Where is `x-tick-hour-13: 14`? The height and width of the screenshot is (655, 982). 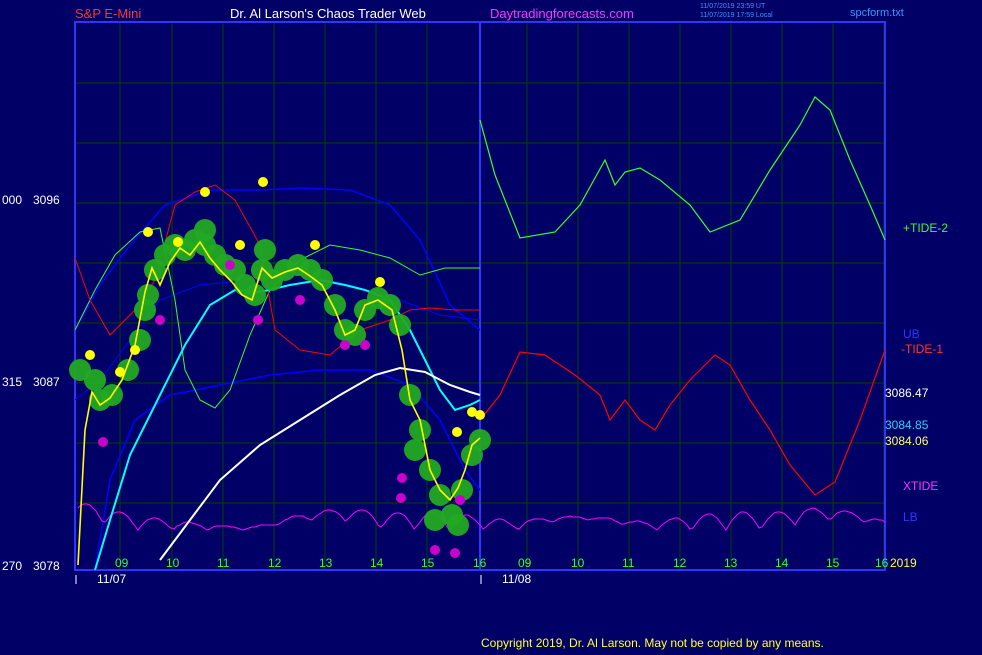 x-tick-hour-13: 14 is located at coordinates (782, 563).